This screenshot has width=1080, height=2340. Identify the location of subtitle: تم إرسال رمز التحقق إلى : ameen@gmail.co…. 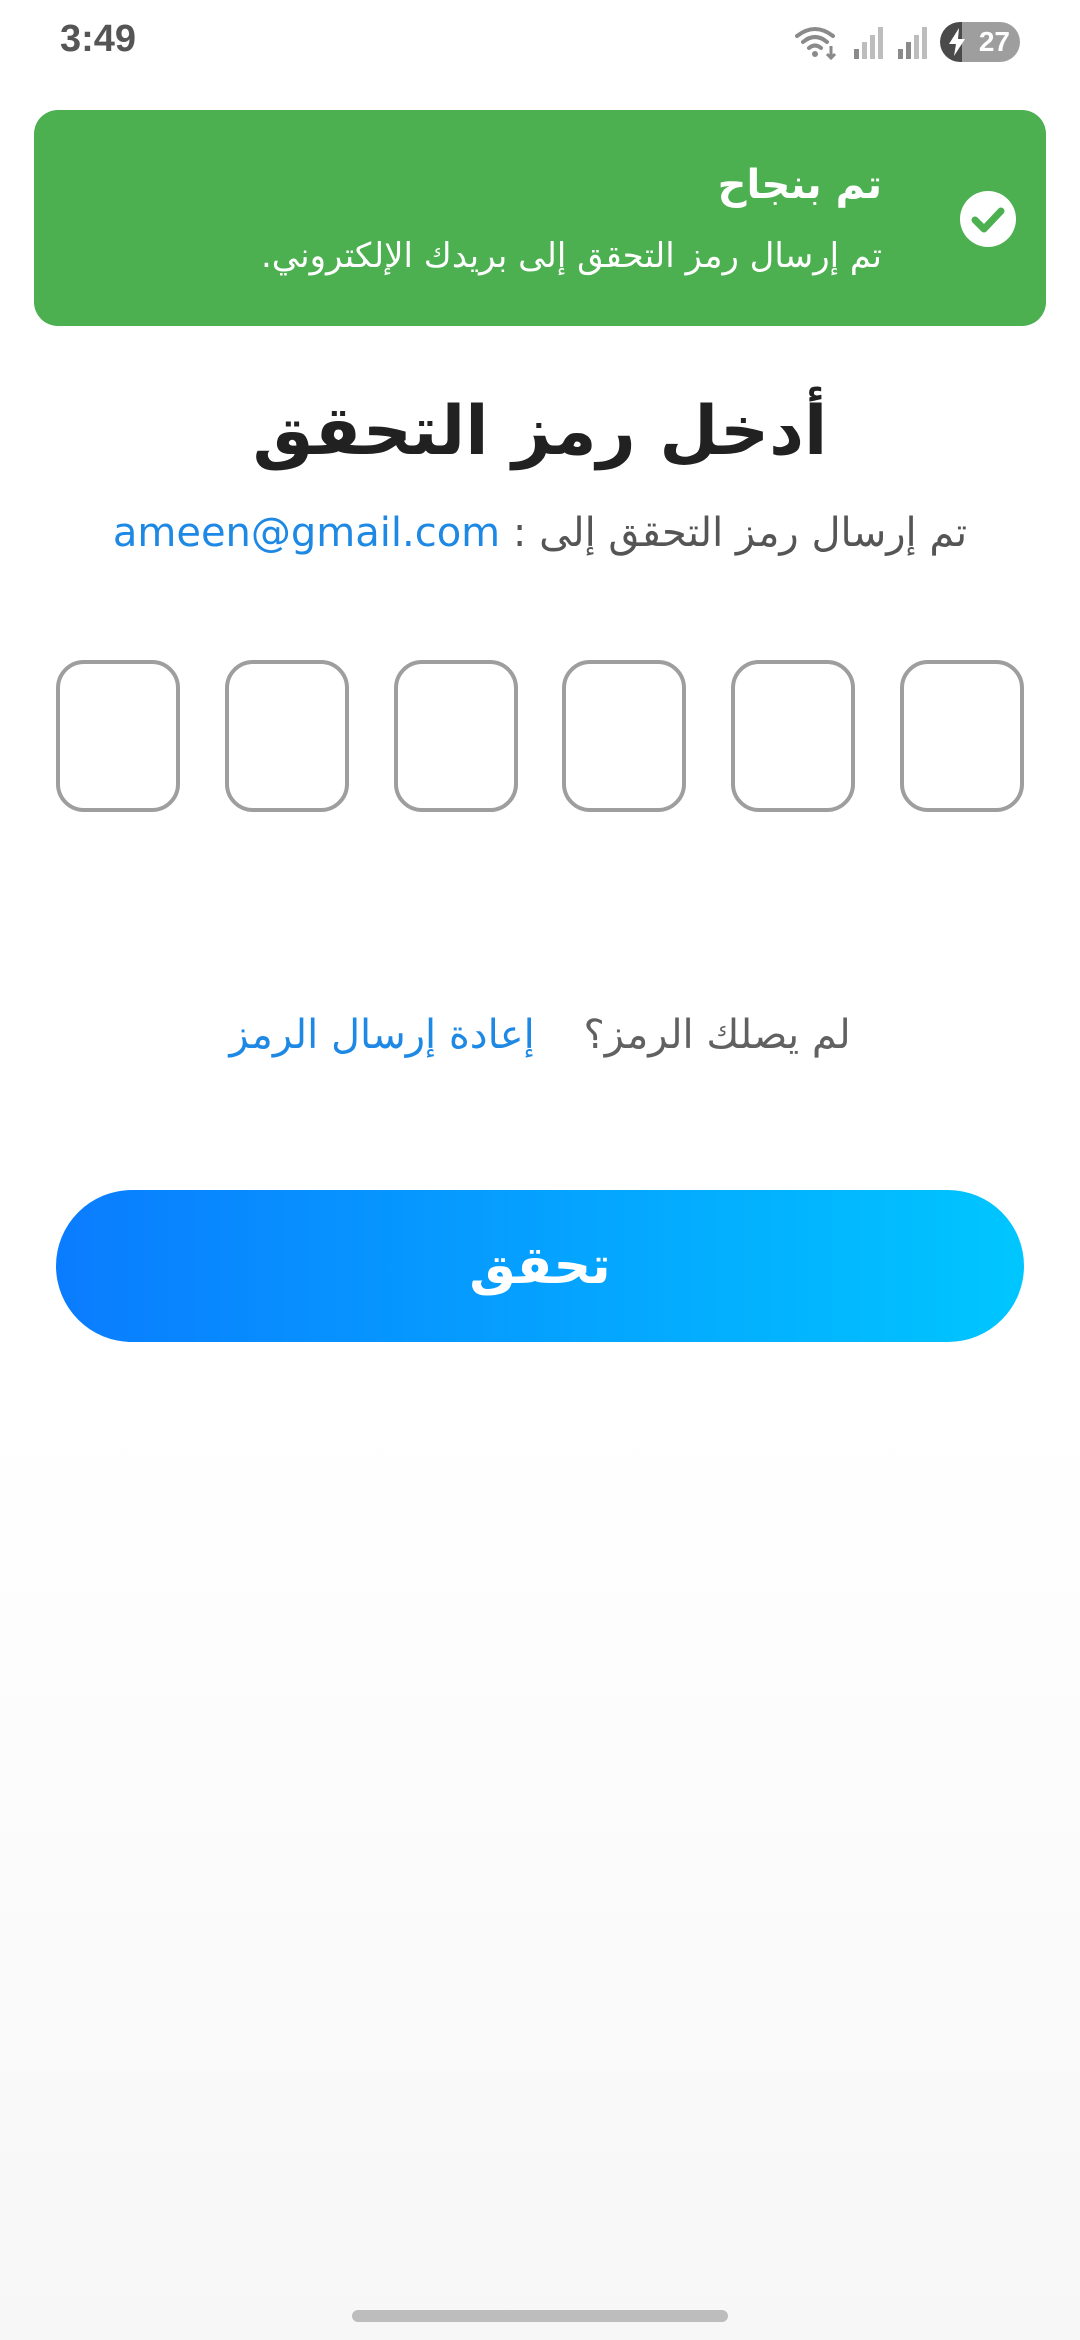
(540, 533).